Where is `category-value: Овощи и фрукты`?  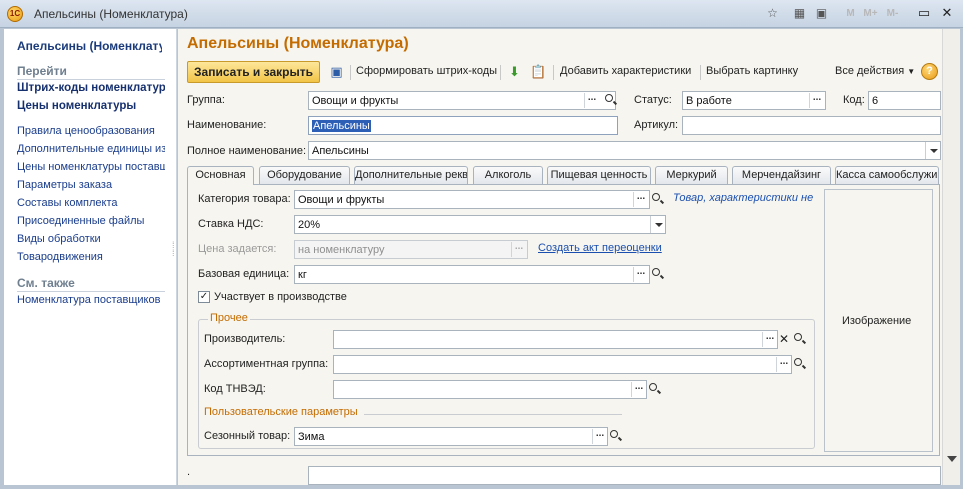 category-value: Овощи и фрукты is located at coordinates (341, 200).